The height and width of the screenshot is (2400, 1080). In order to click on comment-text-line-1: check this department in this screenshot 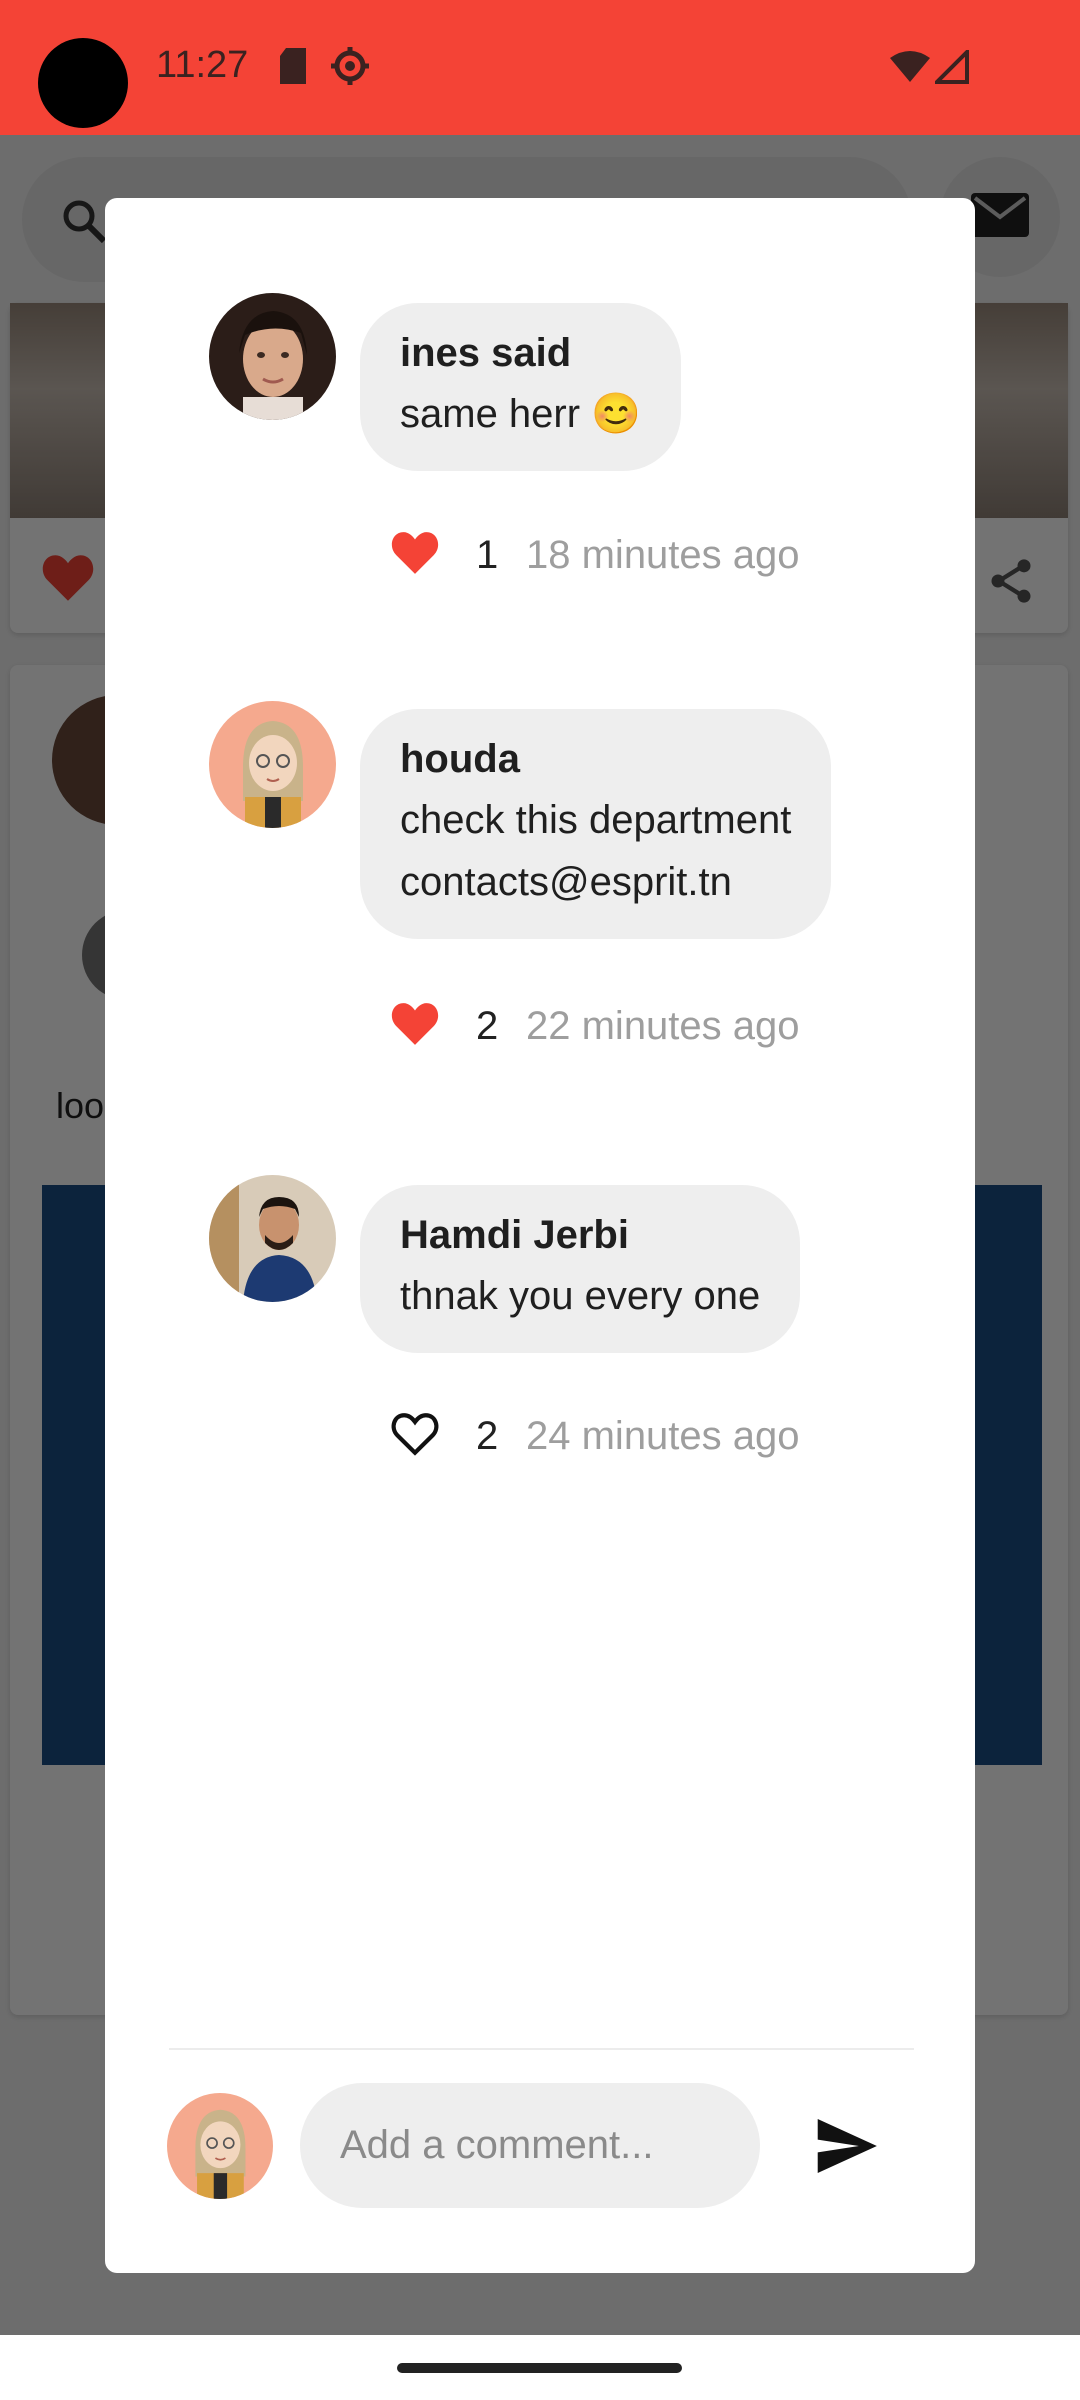, I will do `click(596, 820)`.